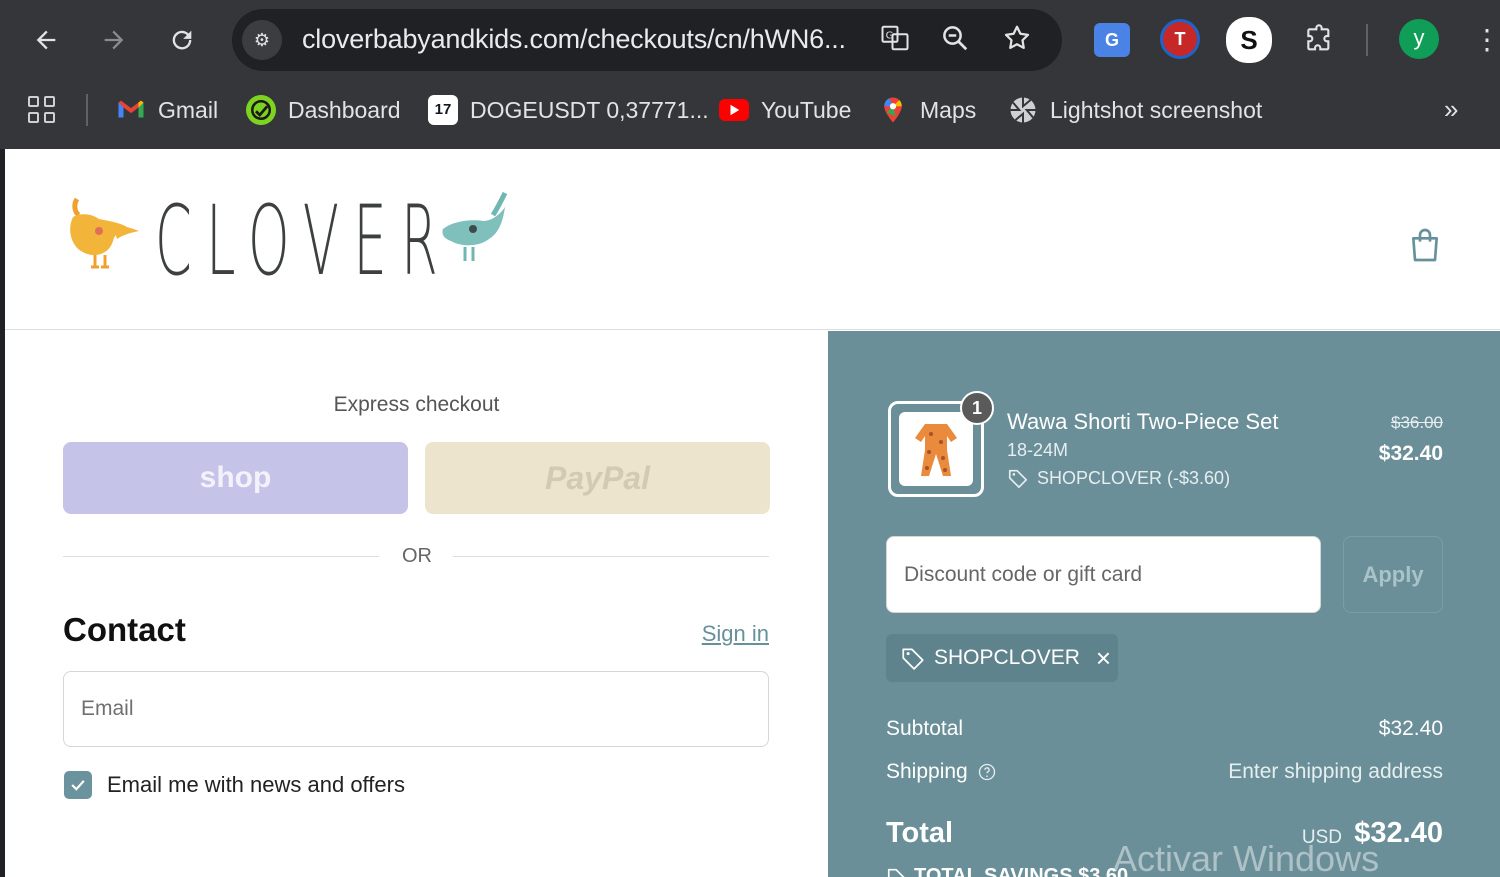  Describe the element at coordinates (893, 110) in the screenshot. I see `maps-icon` at that location.